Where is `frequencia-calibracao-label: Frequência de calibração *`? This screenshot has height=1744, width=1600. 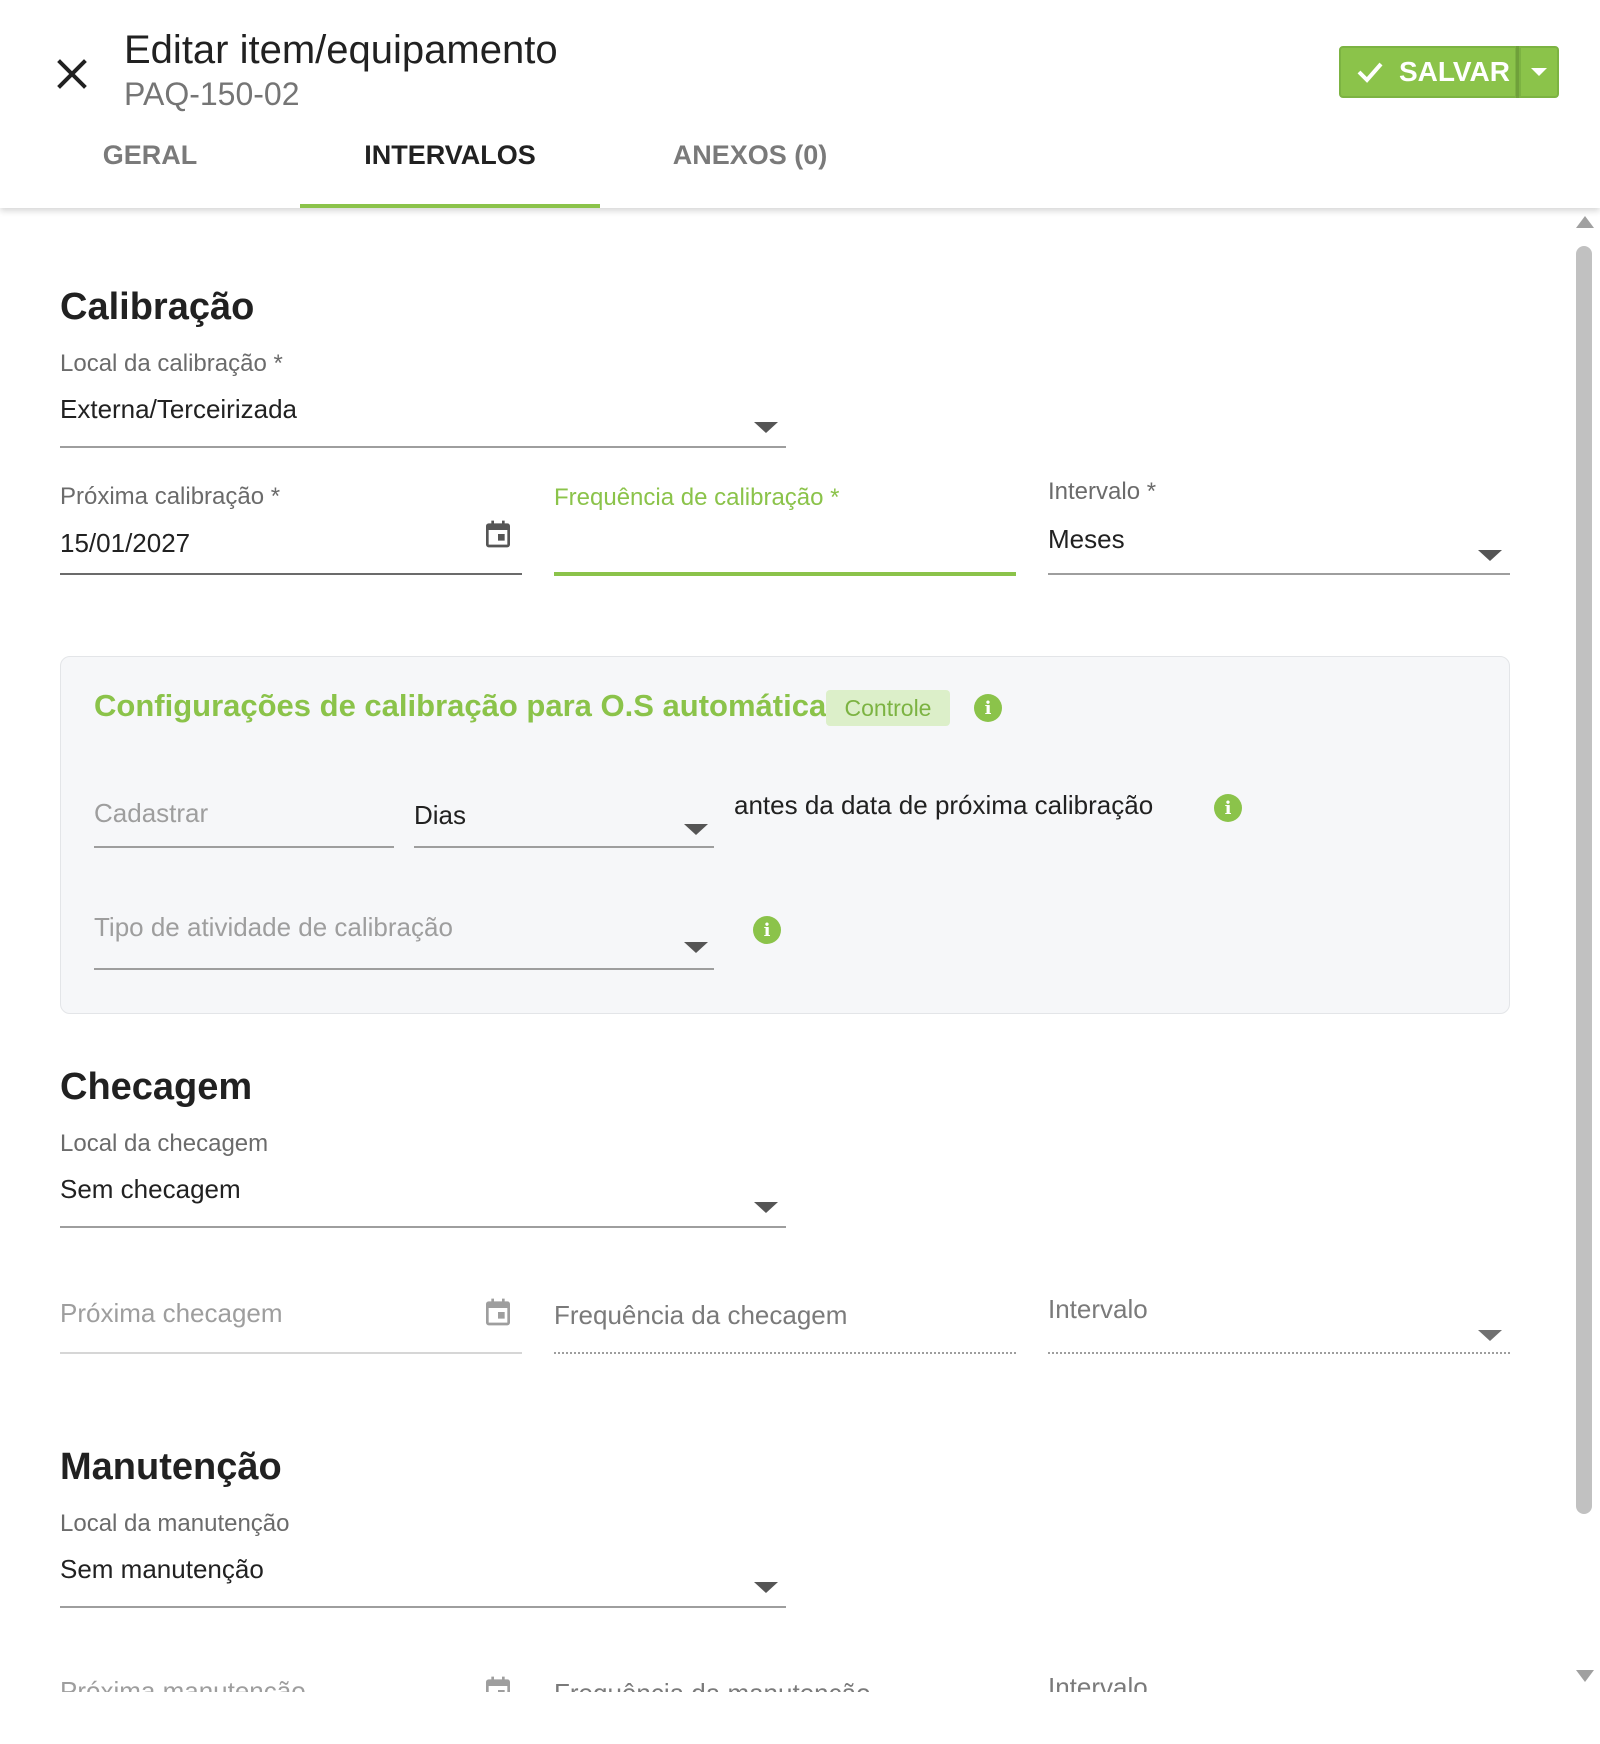 frequencia-calibracao-label: Frequência de calibração * is located at coordinates (697, 497).